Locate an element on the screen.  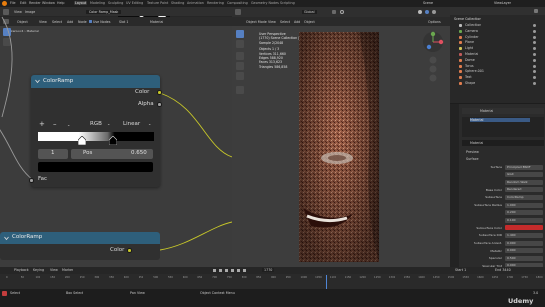
property-field: 1.400 is located at coordinates (524, 235).